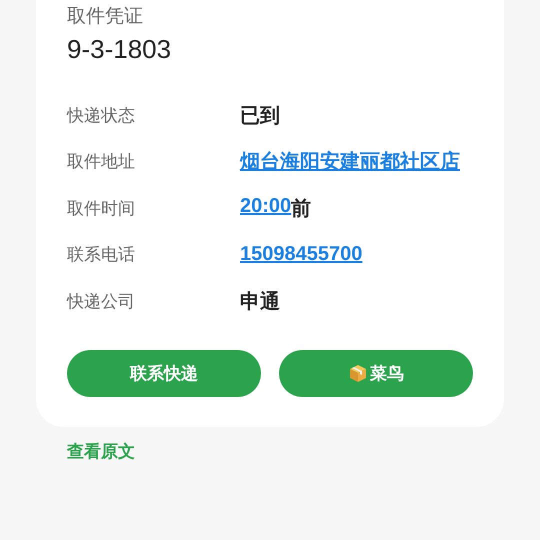 Image resolution: width=540 pixels, height=540 pixels. What do you see at coordinates (101, 301) in the screenshot?
I see `field-label: 快递公司` at bounding box center [101, 301].